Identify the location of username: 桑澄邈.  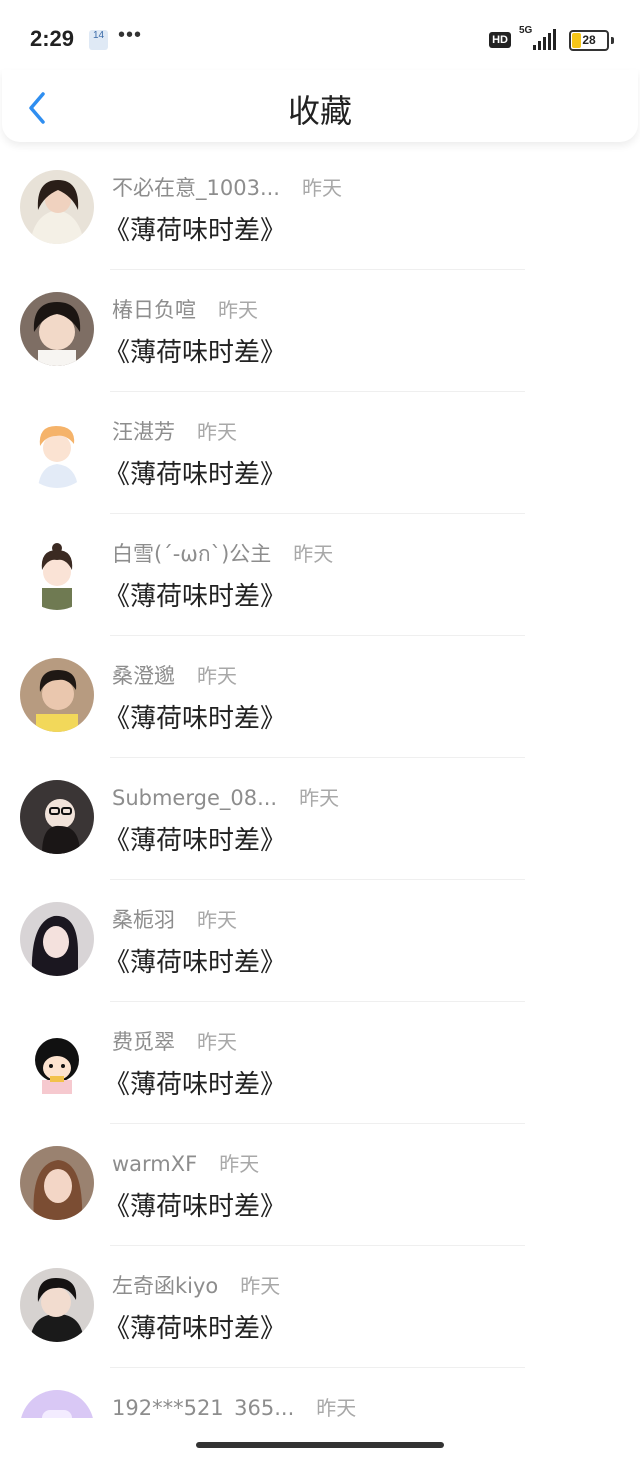
(143, 676).